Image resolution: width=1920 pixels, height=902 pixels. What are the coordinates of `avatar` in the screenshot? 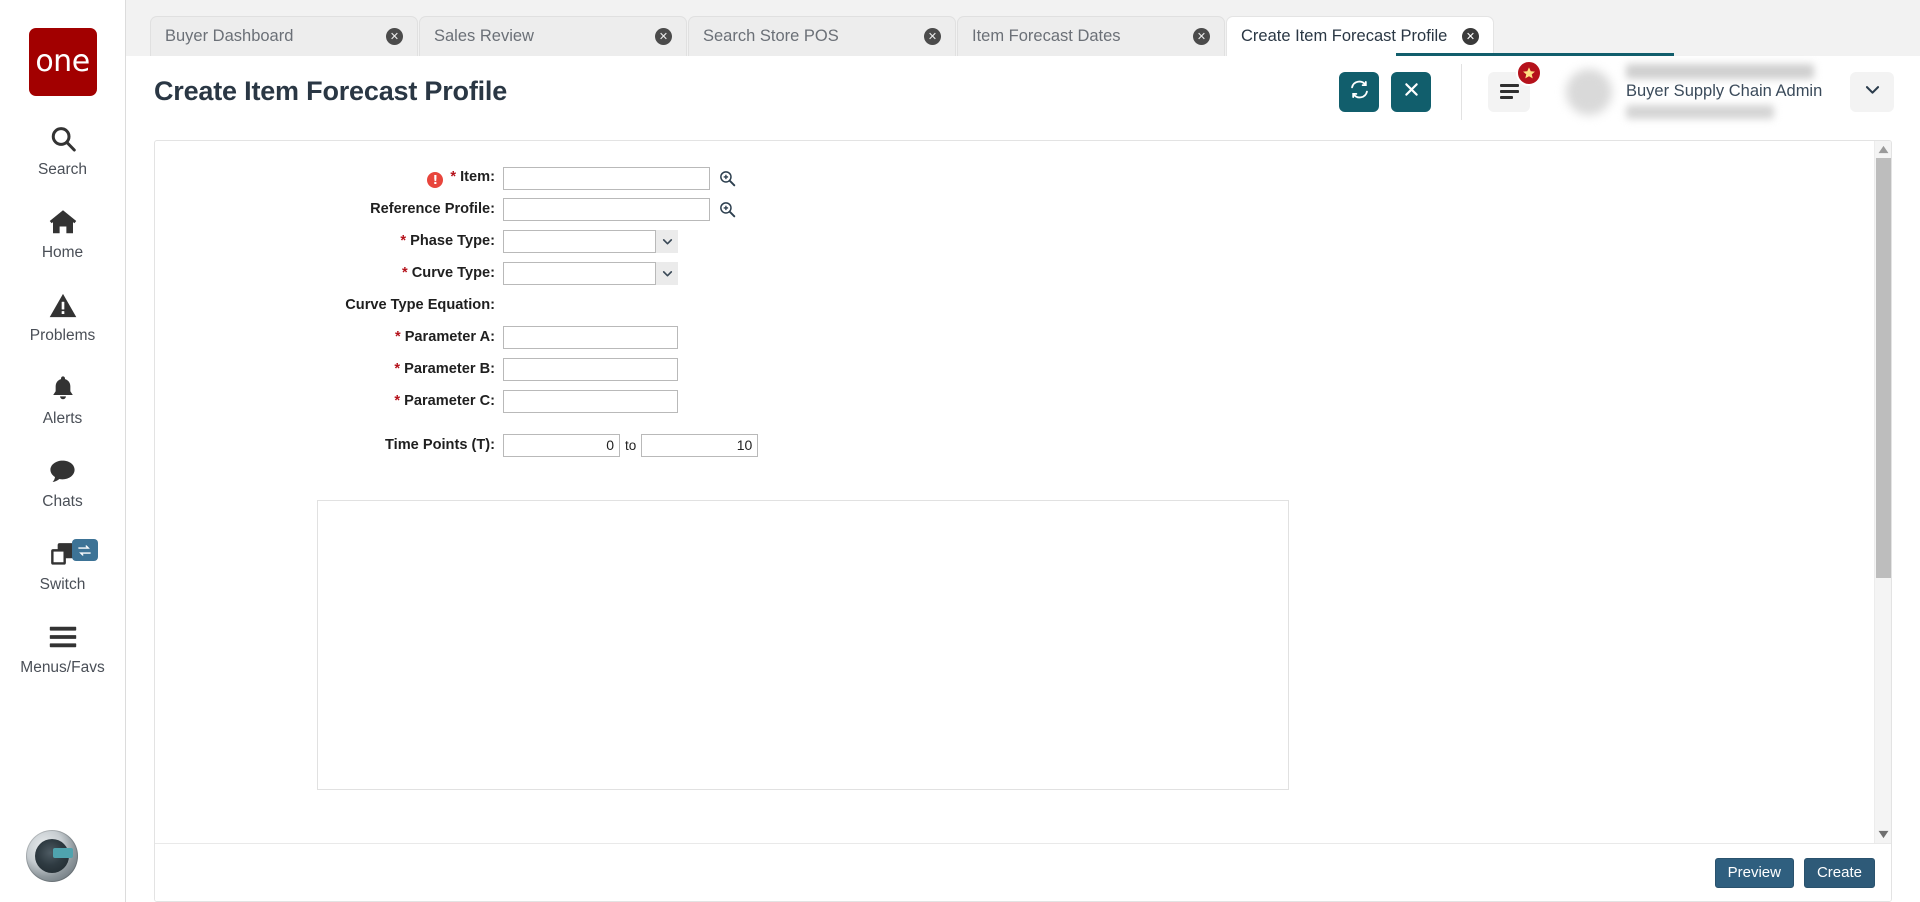 It's located at (52, 856).